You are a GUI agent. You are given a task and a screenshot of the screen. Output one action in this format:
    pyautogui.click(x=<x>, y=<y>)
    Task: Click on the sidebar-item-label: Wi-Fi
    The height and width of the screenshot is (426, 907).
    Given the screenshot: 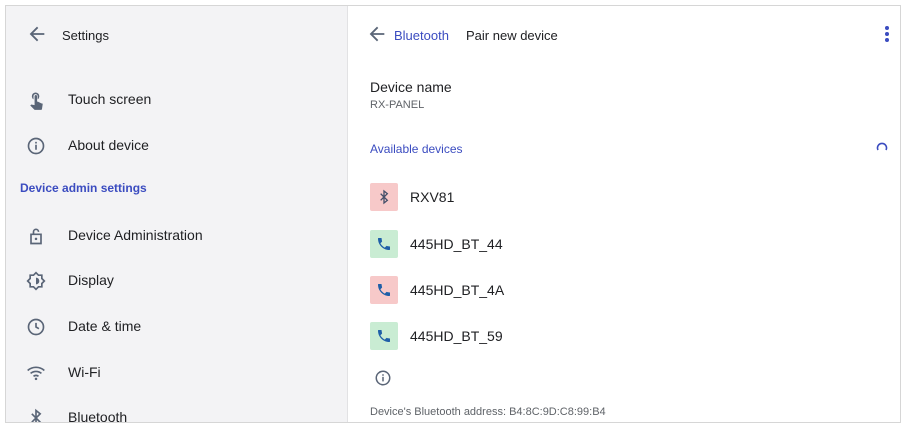 What is the action you would take?
    pyautogui.click(x=84, y=372)
    